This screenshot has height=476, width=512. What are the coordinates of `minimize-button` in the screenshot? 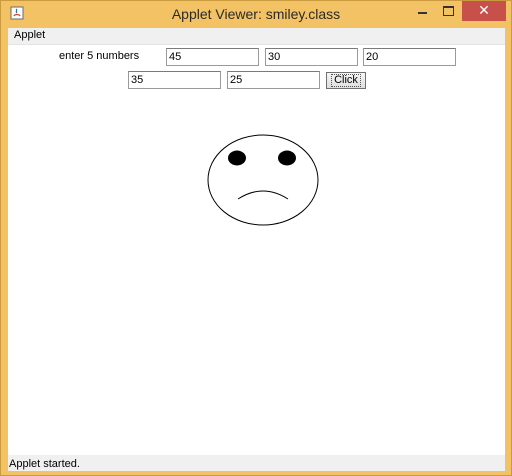 It's located at (422, 11).